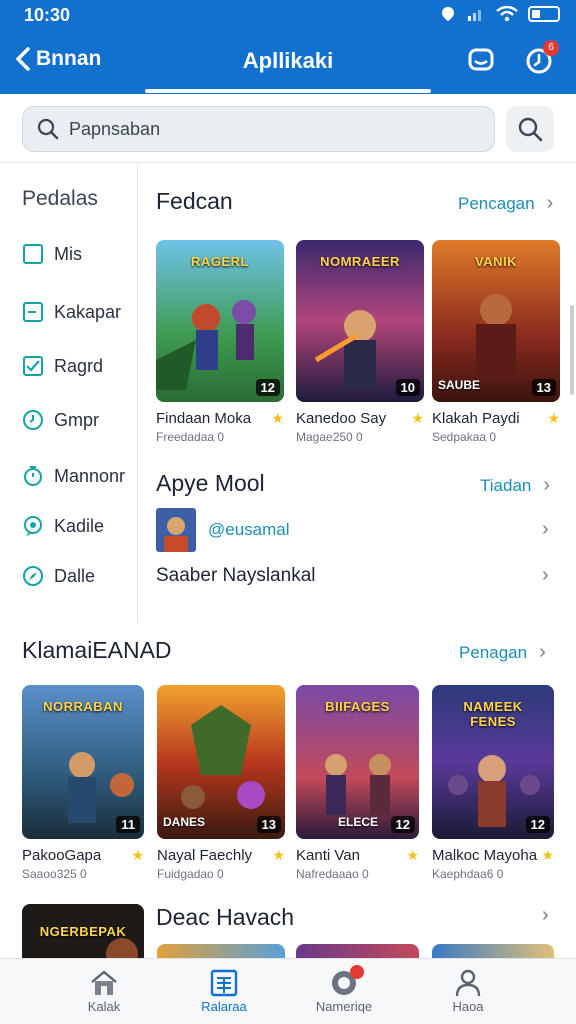 This screenshot has height=1024, width=576. I want to click on user-avatar, so click(176, 530).